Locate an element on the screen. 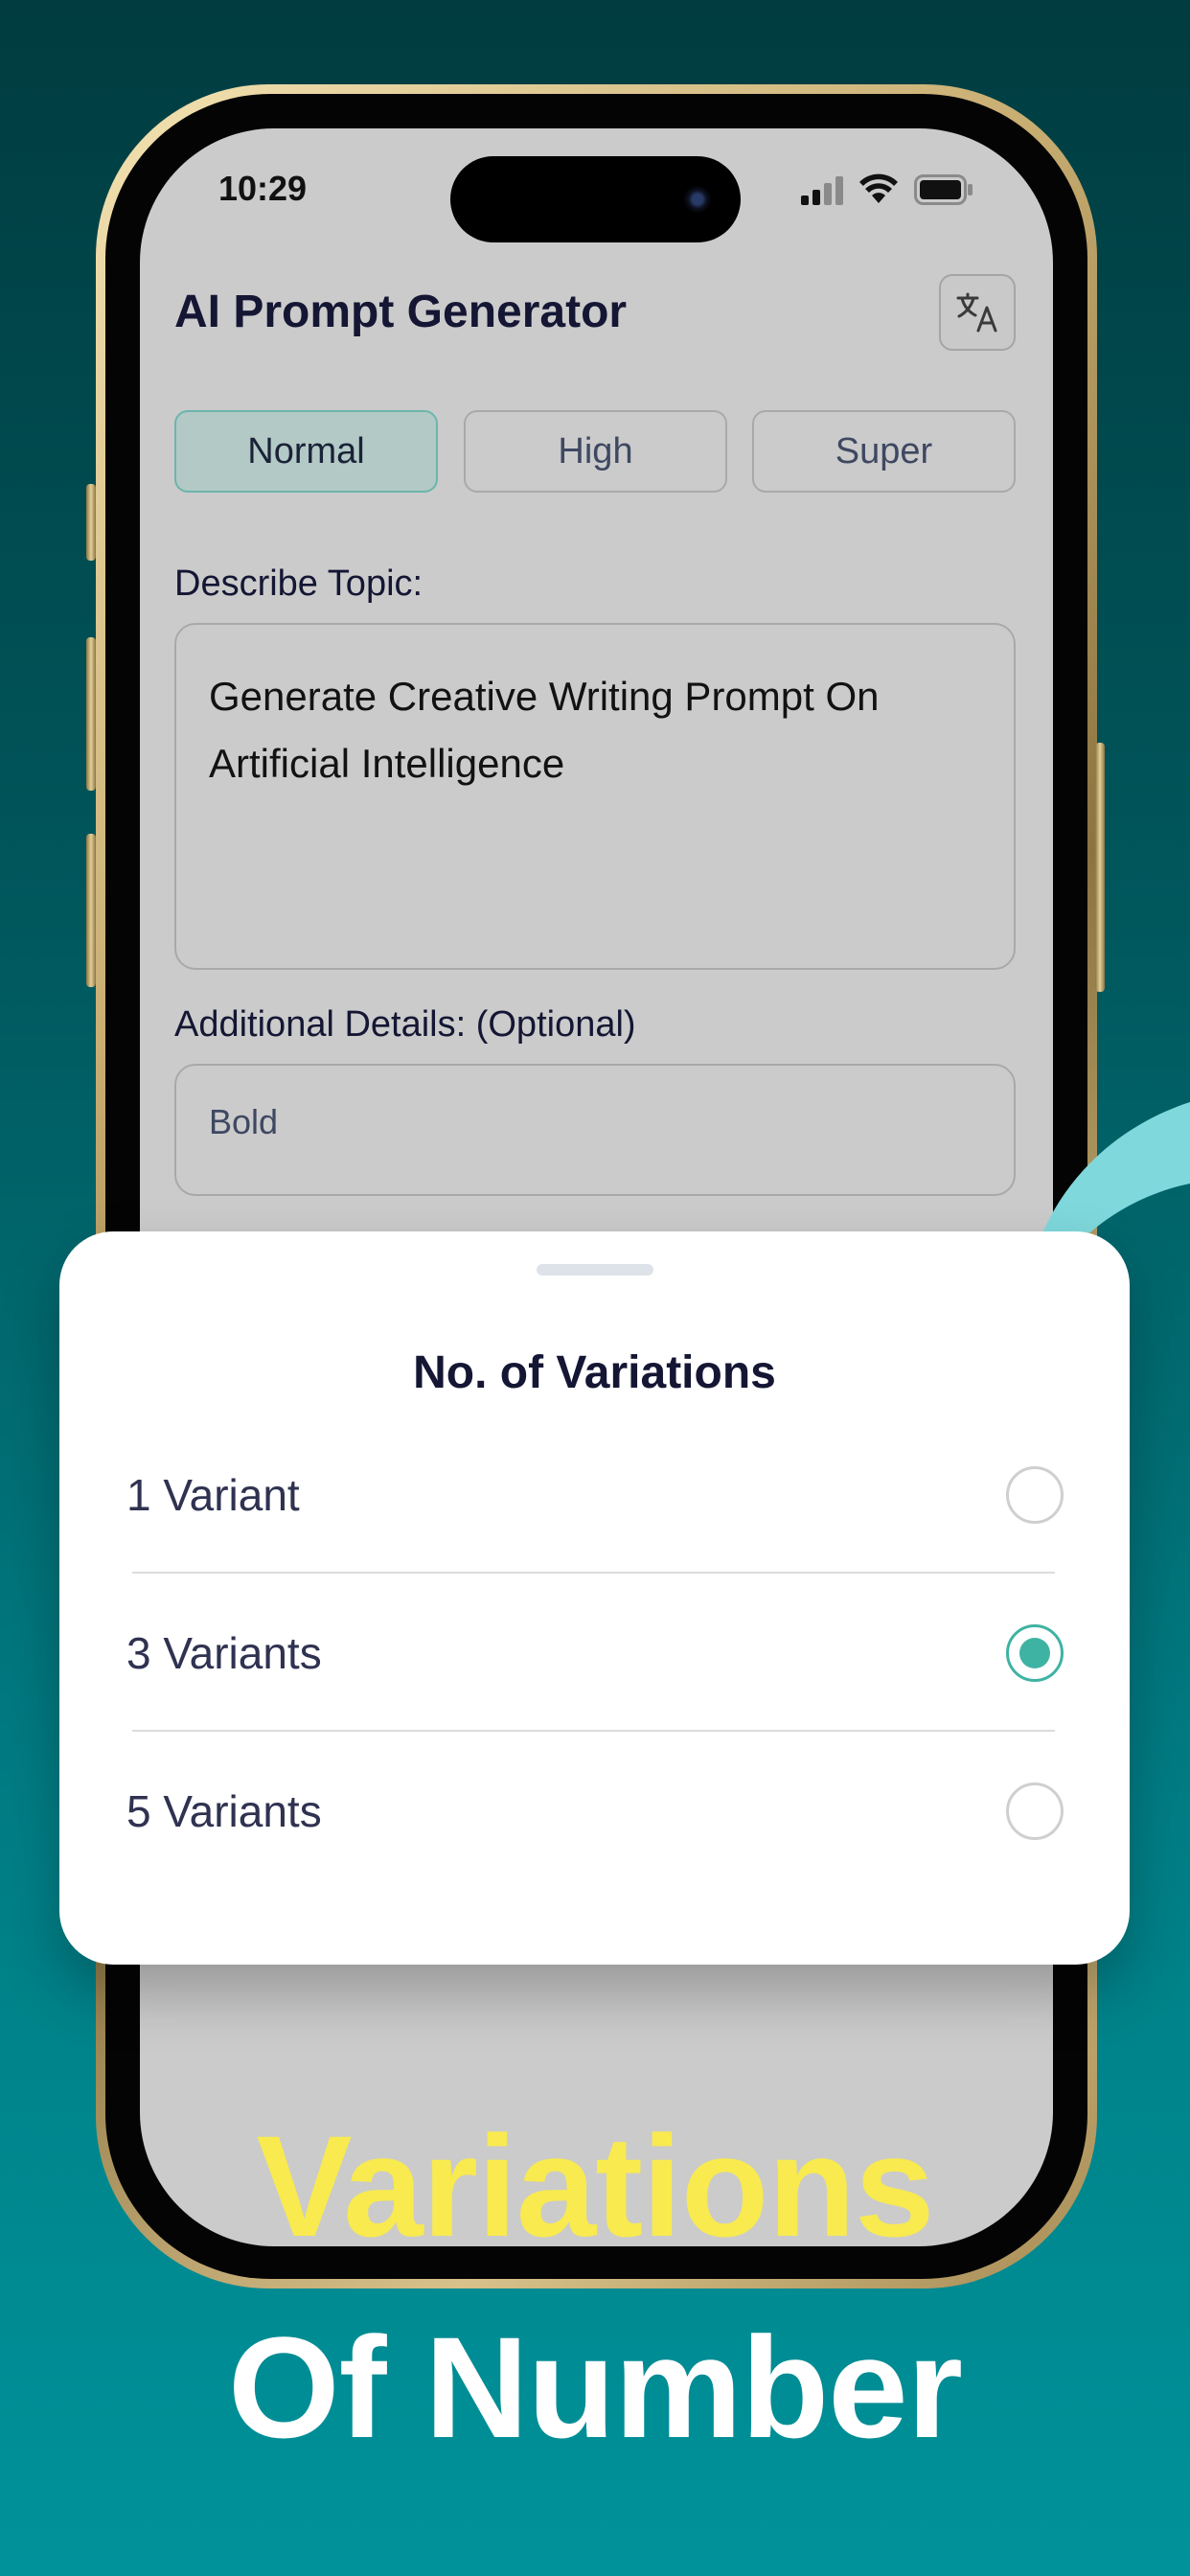  translate-icon is located at coordinates (977, 312).